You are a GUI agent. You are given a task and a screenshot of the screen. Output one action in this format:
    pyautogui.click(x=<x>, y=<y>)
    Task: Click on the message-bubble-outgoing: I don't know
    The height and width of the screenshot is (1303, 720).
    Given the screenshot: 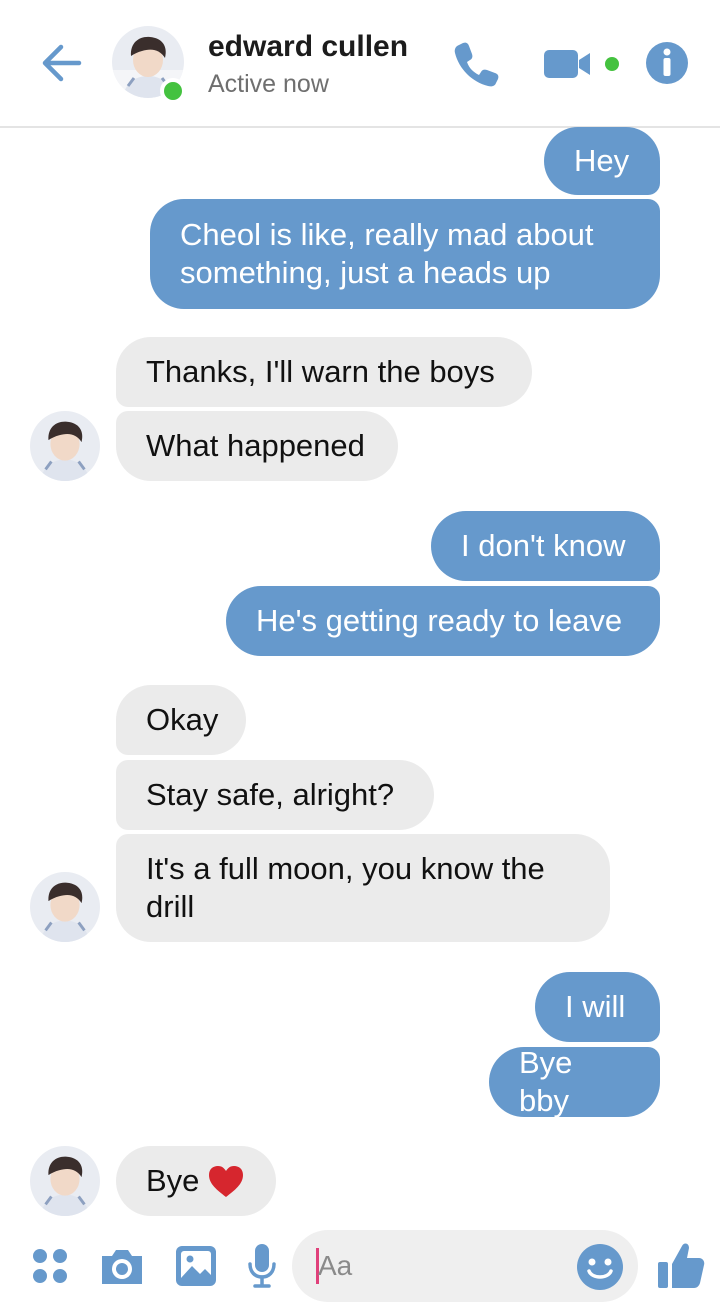 What is the action you would take?
    pyautogui.click(x=545, y=546)
    